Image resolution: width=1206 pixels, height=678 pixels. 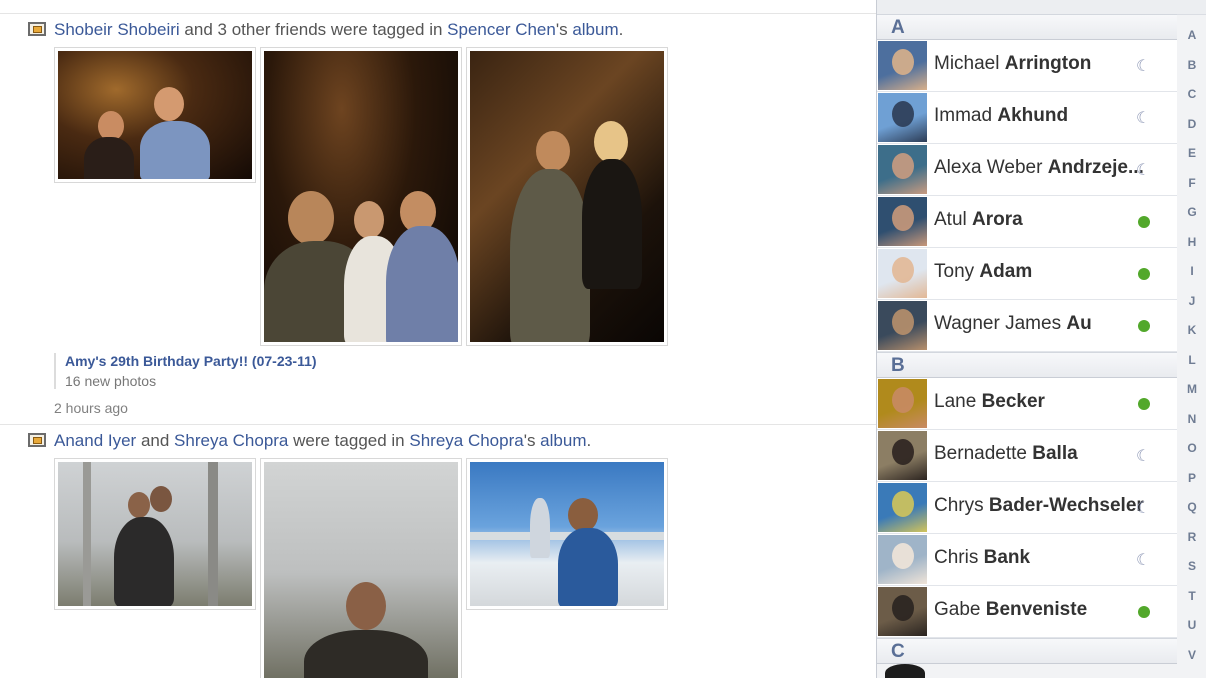 What do you see at coordinates (1042, 220) in the screenshot?
I see `friend-name: Atul Arora` at bounding box center [1042, 220].